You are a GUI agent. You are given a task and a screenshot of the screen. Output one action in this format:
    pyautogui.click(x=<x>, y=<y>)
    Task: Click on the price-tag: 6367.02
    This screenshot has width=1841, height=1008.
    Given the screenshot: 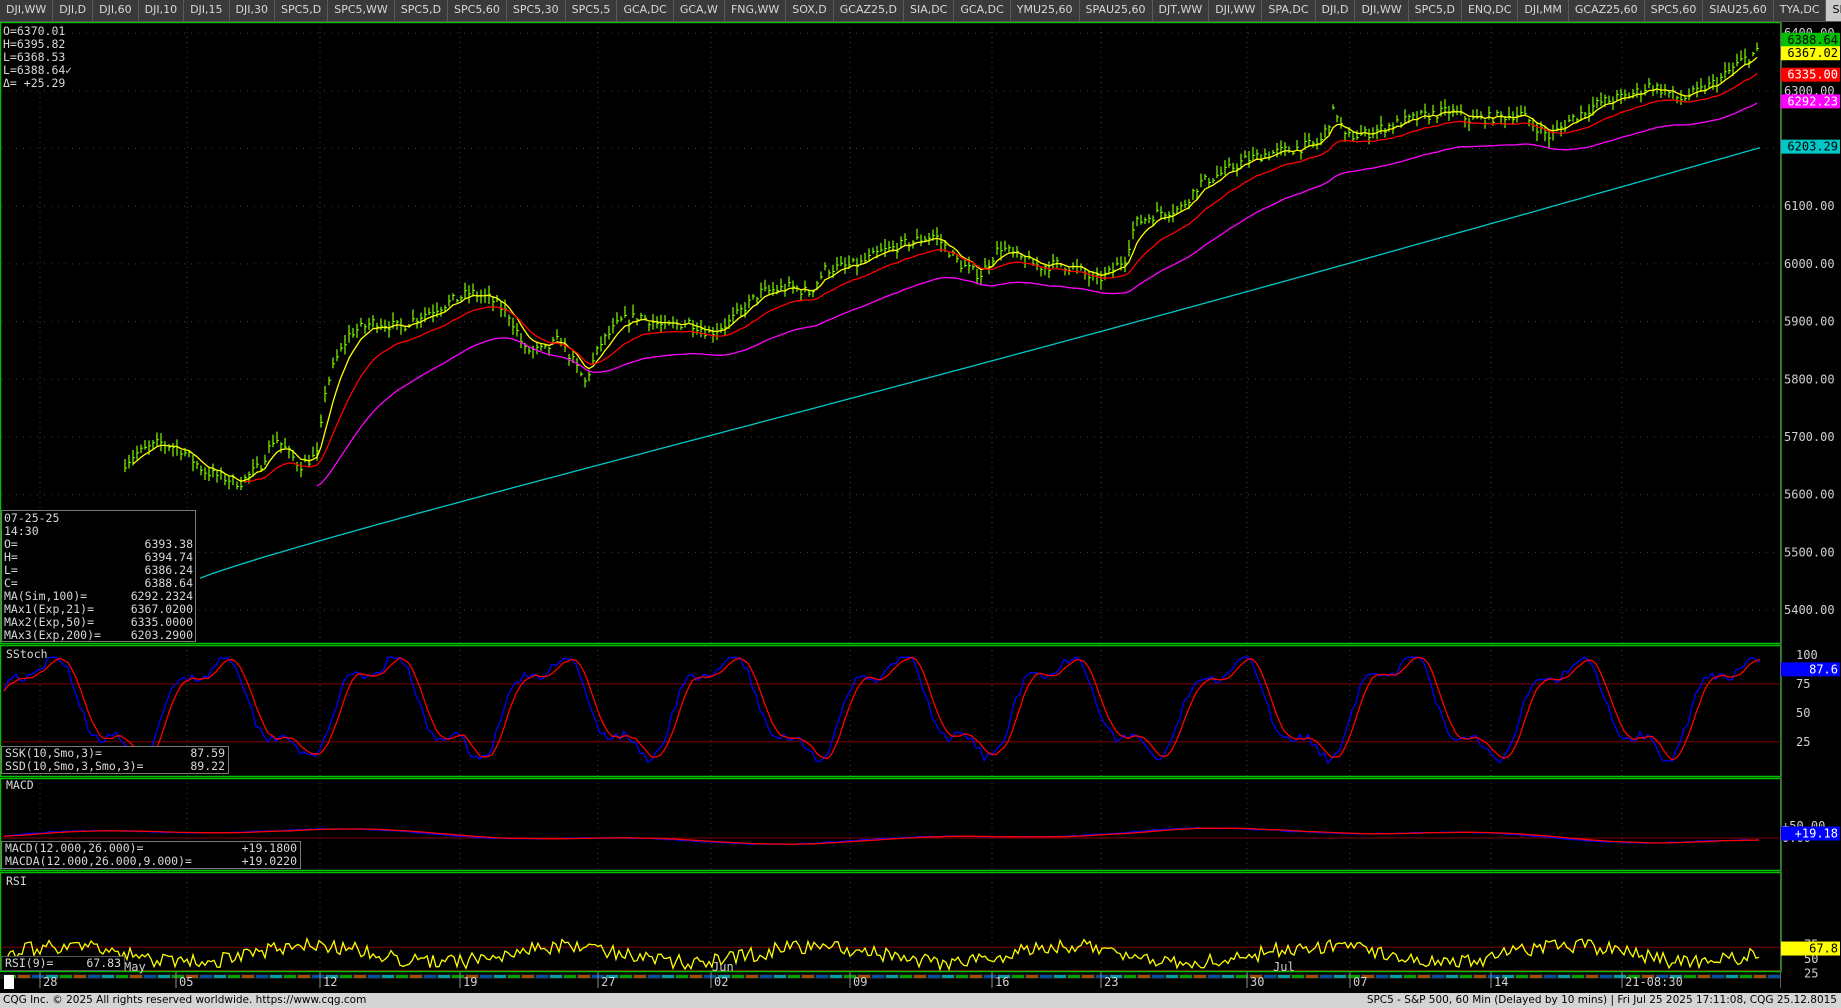 What is the action you would take?
    pyautogui.click(x=1812, y=53)
    